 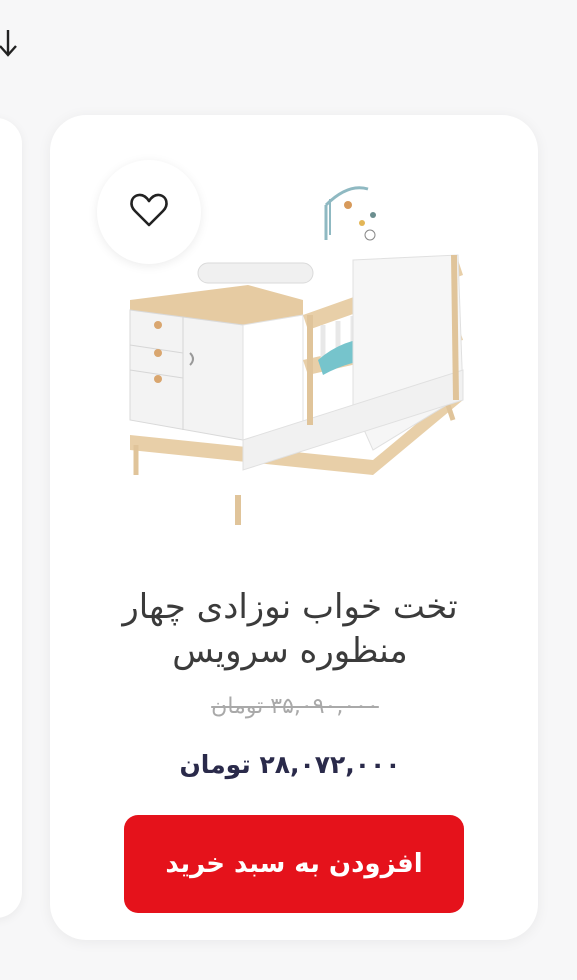 What do you see at coordinates (11, 518) in the screenshot?
I see `previous-product-card` at bounding box center [11, 518].